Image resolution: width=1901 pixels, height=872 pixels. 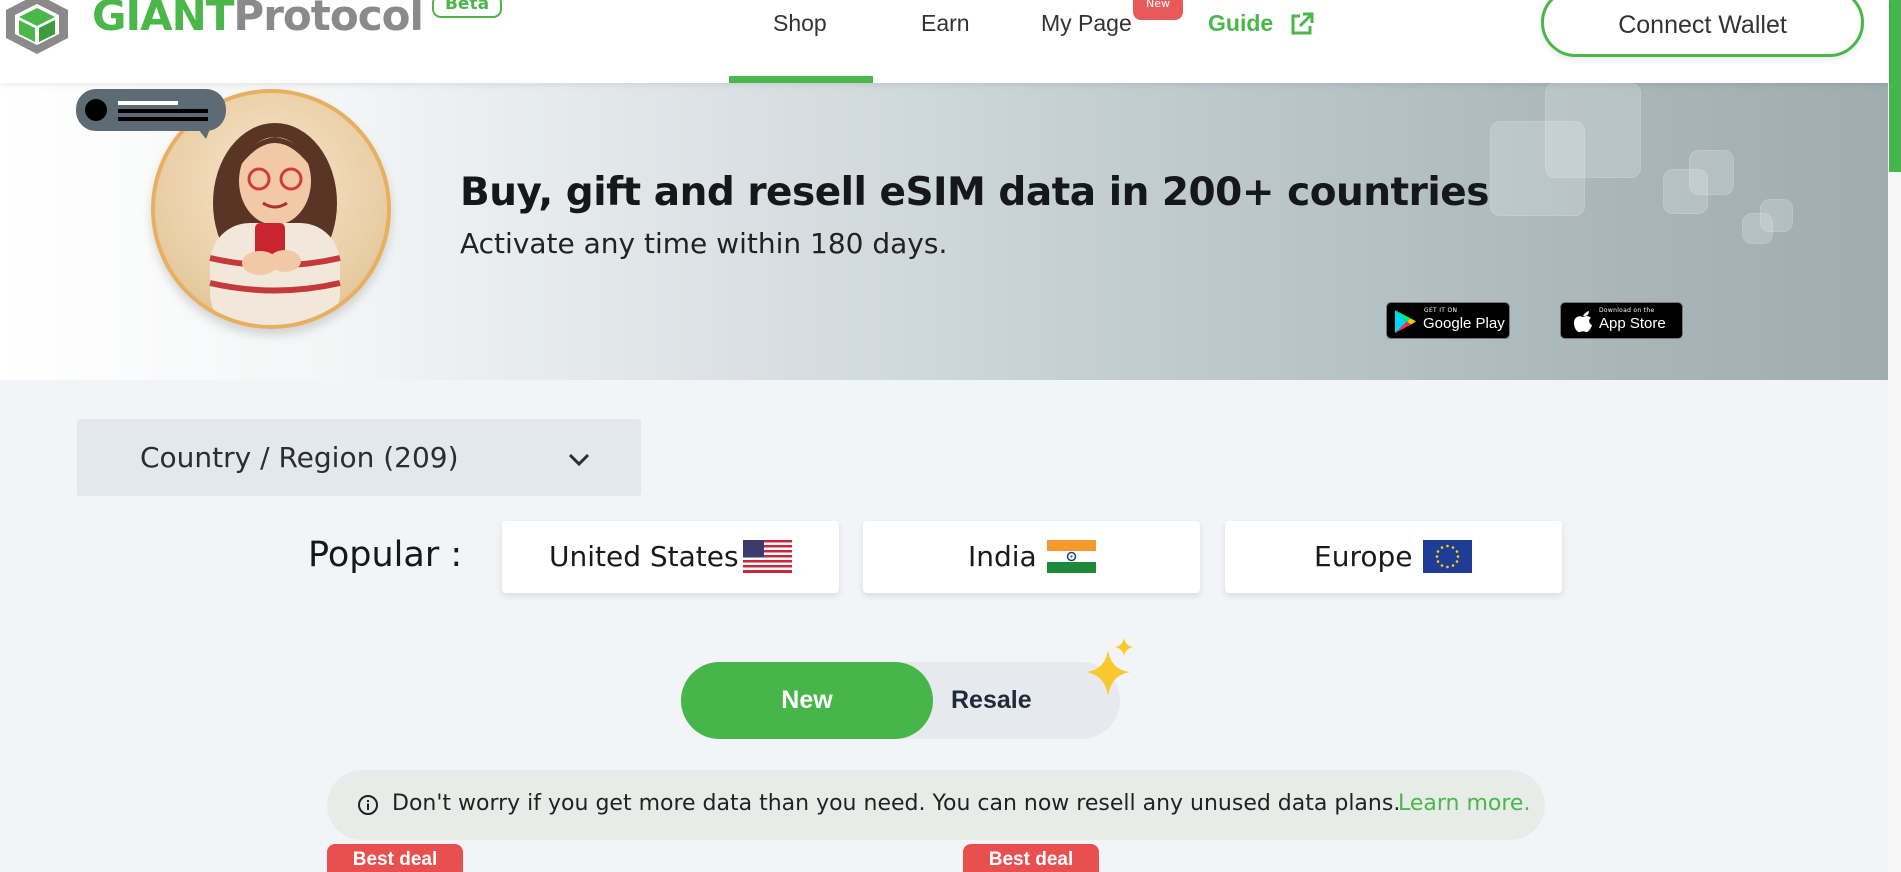 What do you see at coordinates (991, 700) in the screenshot?
I see `toggle-resale-button: Resale` at bounding box center [991, 700].